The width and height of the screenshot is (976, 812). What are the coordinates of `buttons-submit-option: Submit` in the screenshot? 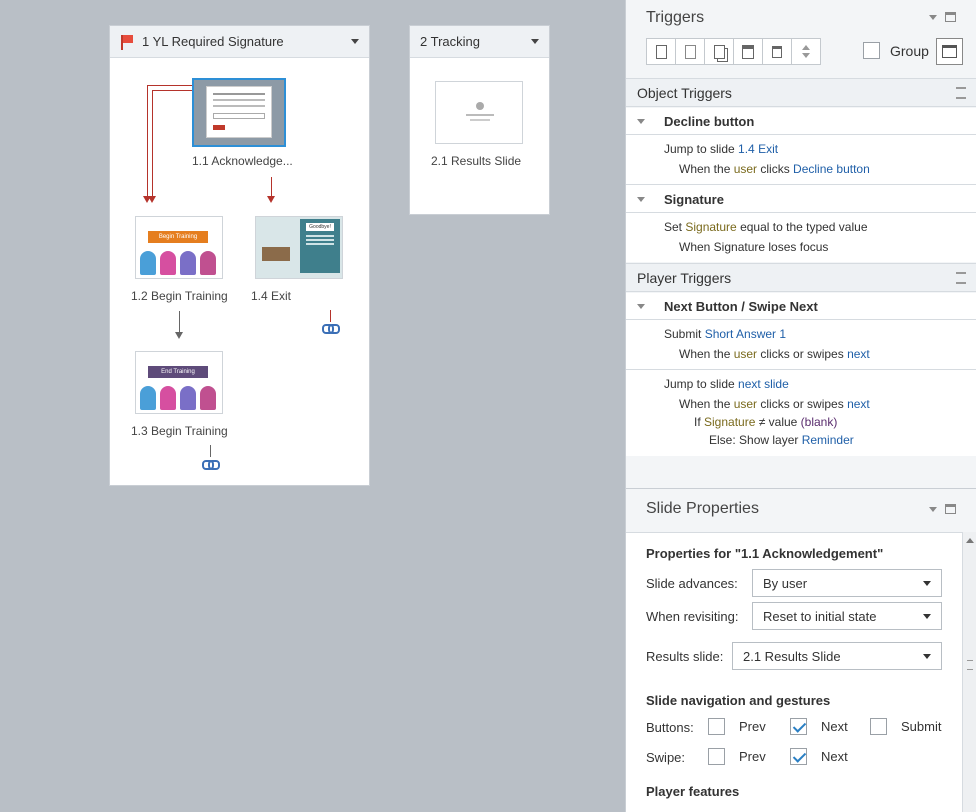 It's located at (905, 726).